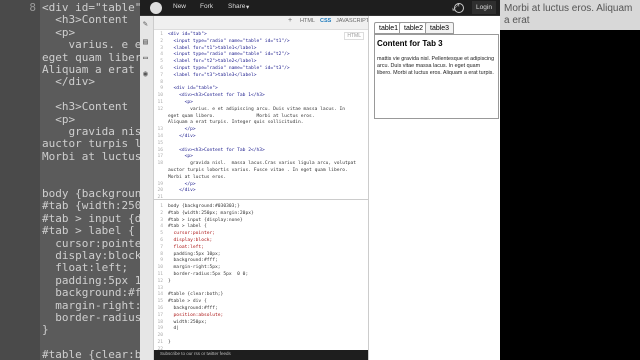  What do you see at coordinates (179, 6) in the screenshot?
I see `new-button: New` at bounding box center [179, 6].